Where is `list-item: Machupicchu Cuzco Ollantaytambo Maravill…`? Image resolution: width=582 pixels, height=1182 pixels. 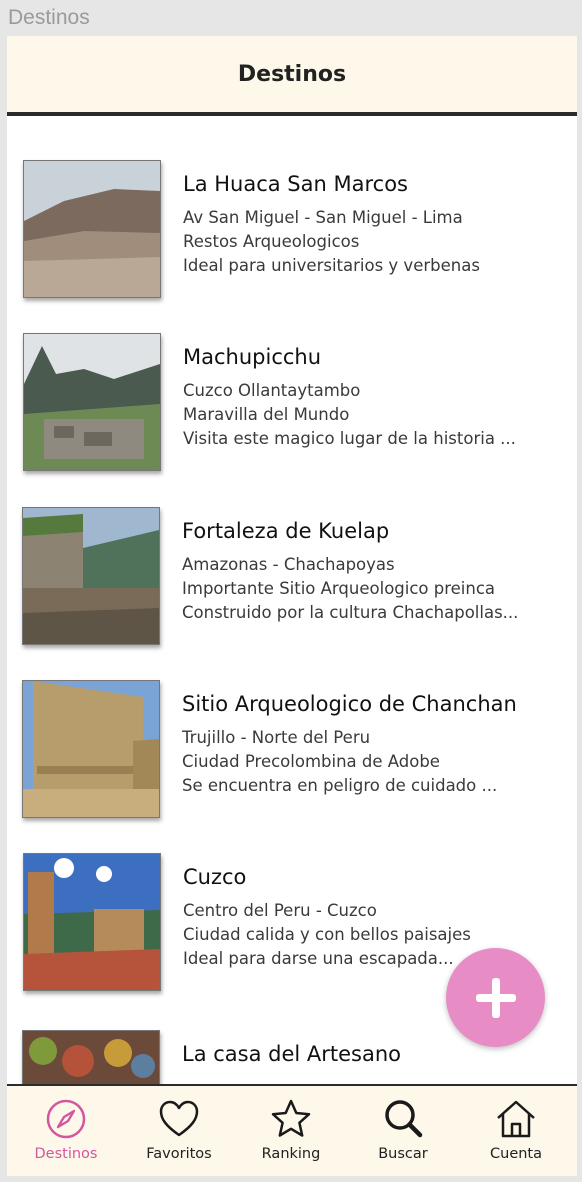
list-item: Machupicchu Cuzco Ollantaytambo Maravill… is located at coordinates (292, 403).